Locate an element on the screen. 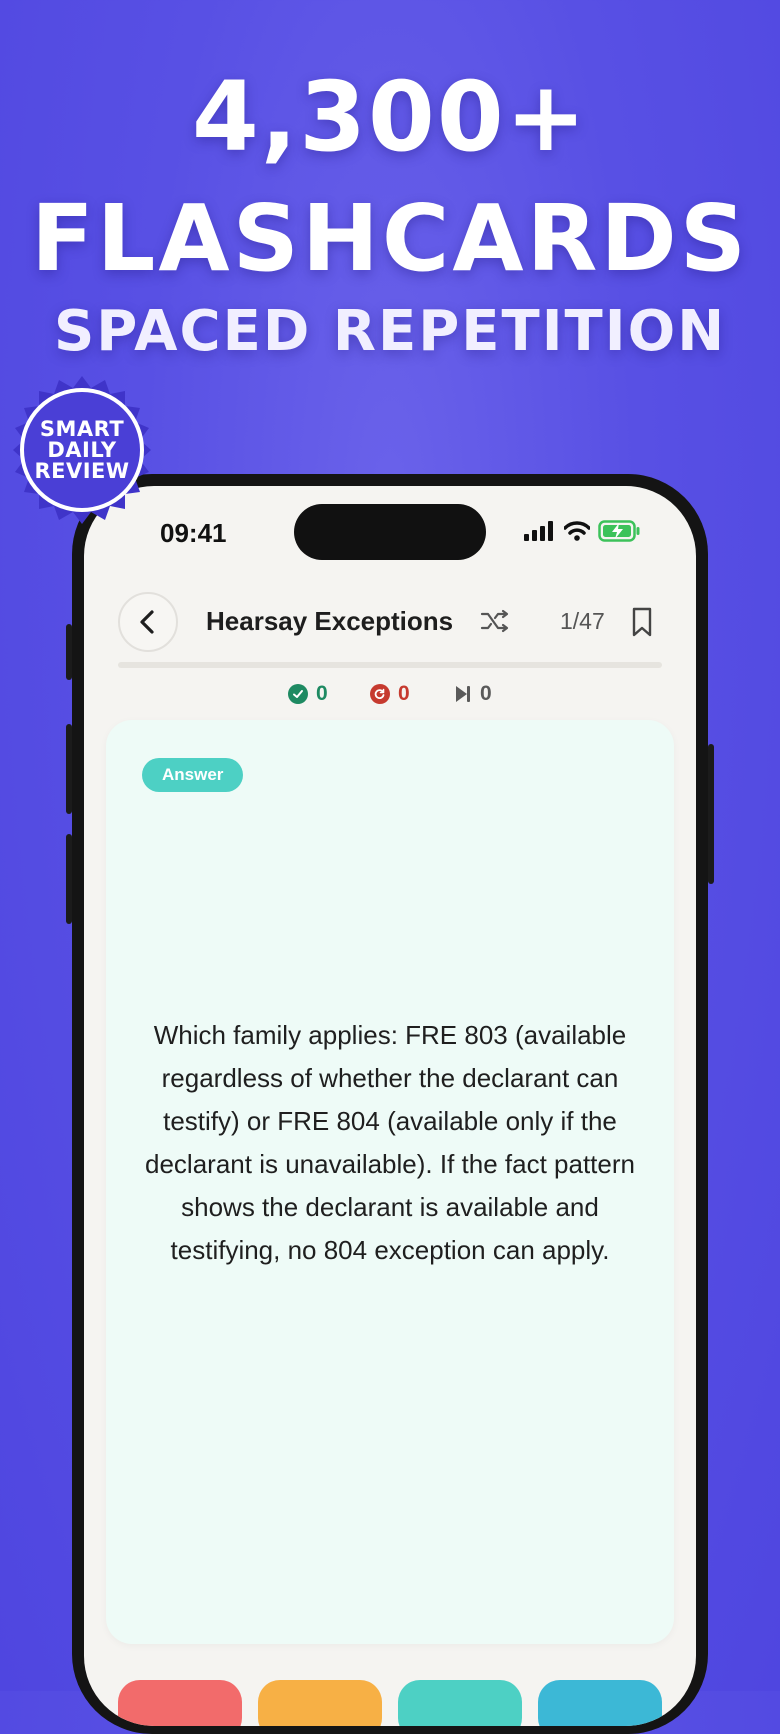 The width and height of the screenshot is (780, 1734). status-time: 09:41 is located at coordinates (193, 533).